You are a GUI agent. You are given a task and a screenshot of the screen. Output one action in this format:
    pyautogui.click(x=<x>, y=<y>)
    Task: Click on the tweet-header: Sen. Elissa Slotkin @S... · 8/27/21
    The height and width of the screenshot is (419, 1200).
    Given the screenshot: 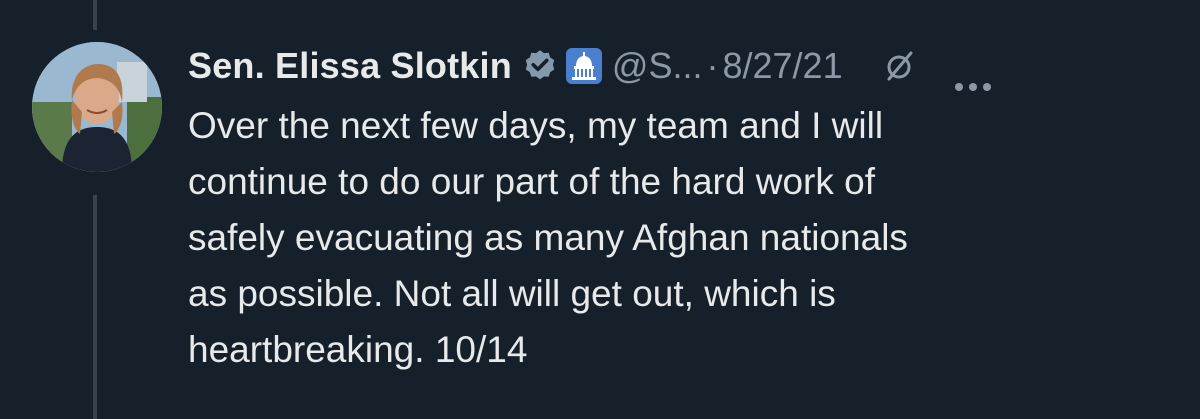 What is the action you would take?
    pyautogui.click(x=683, y=66)
    